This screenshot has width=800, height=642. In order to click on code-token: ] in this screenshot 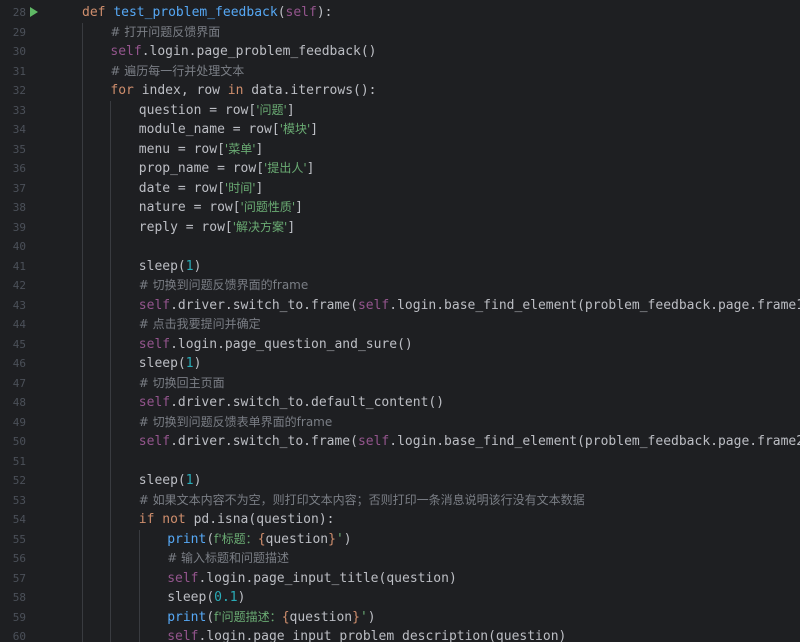, I will do `click(299, 207)`.